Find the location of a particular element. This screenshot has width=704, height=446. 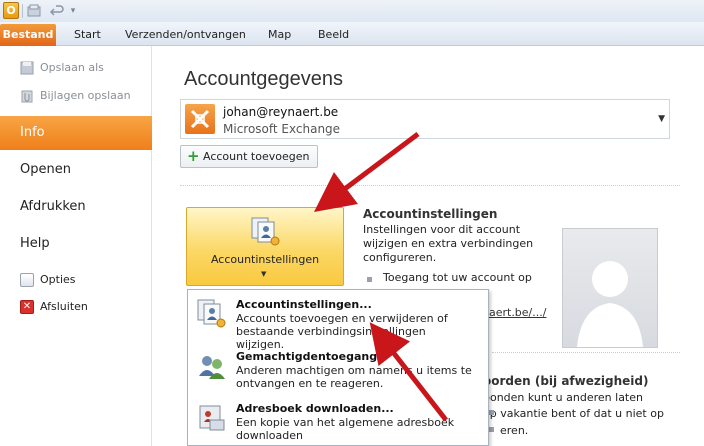

ooo-desc-line: eren. is located at coordinates (514, 430).